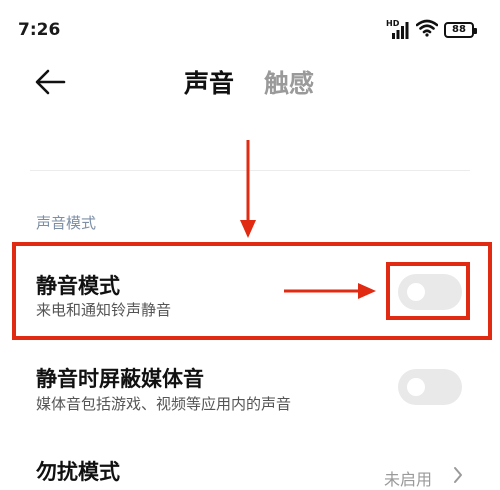 This screenshot has width=500, height=490. Describe the element at coordinates (39, 30) in the screenshot. I see `status-time: 7:26` at that location.